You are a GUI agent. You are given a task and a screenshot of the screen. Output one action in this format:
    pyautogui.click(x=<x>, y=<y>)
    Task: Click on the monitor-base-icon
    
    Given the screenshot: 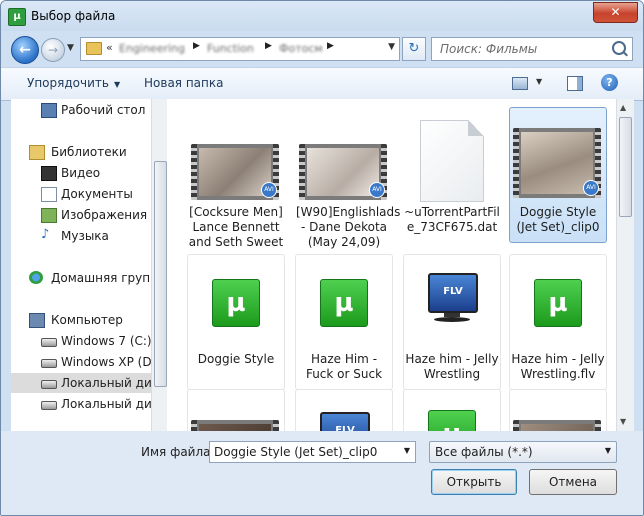 What is the action you would take?
    pyautogui.click(x=452, y=319)
    